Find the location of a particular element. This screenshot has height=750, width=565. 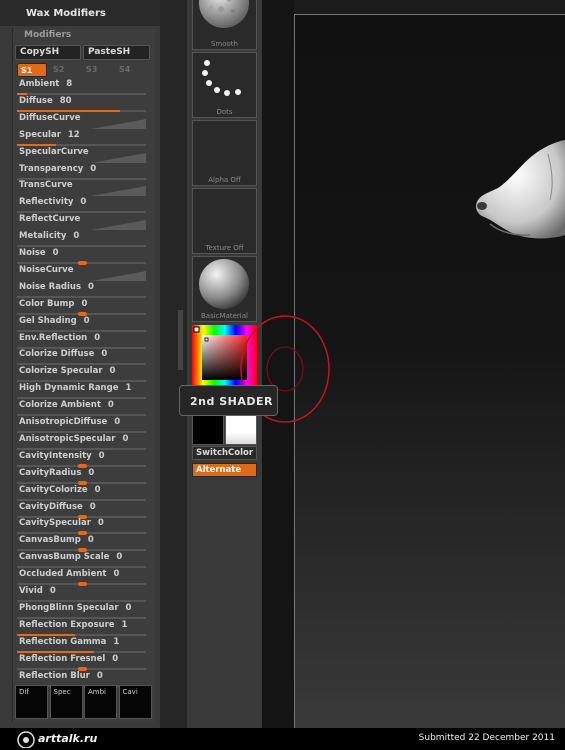

cavitycolorize-label: CavityColorize is located at coordinates (53, 489).